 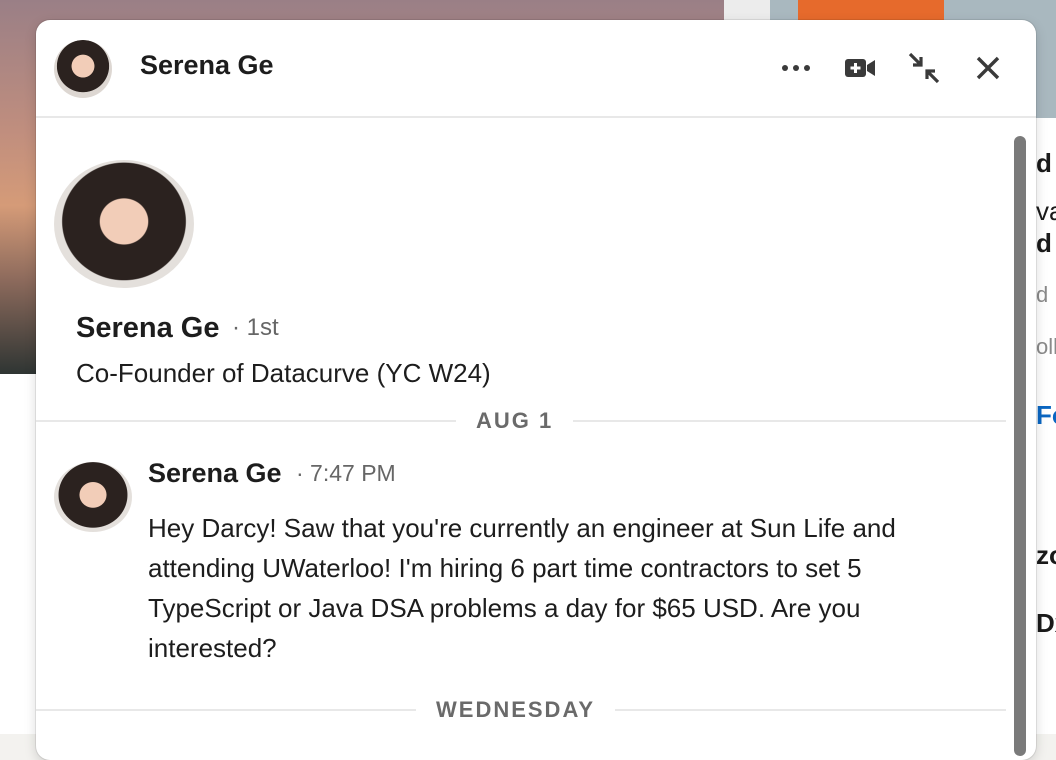 I want to click on more-icon, so click(x=796, y=68).